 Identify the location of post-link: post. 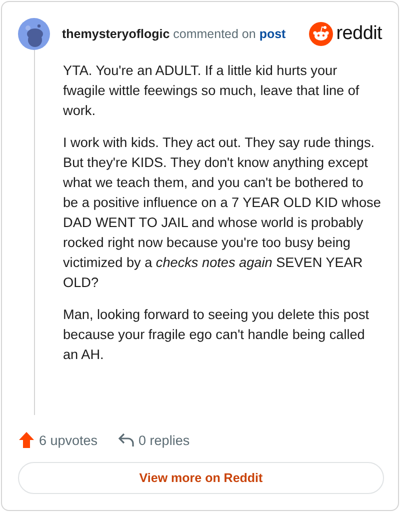
(272, 34).